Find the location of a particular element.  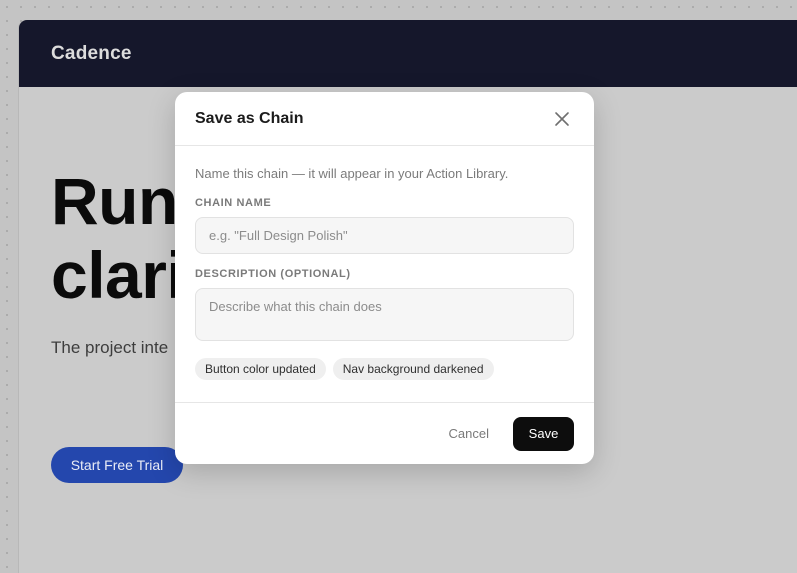

top-navigation-bar: Cadence is located at coordinates (408, 53).